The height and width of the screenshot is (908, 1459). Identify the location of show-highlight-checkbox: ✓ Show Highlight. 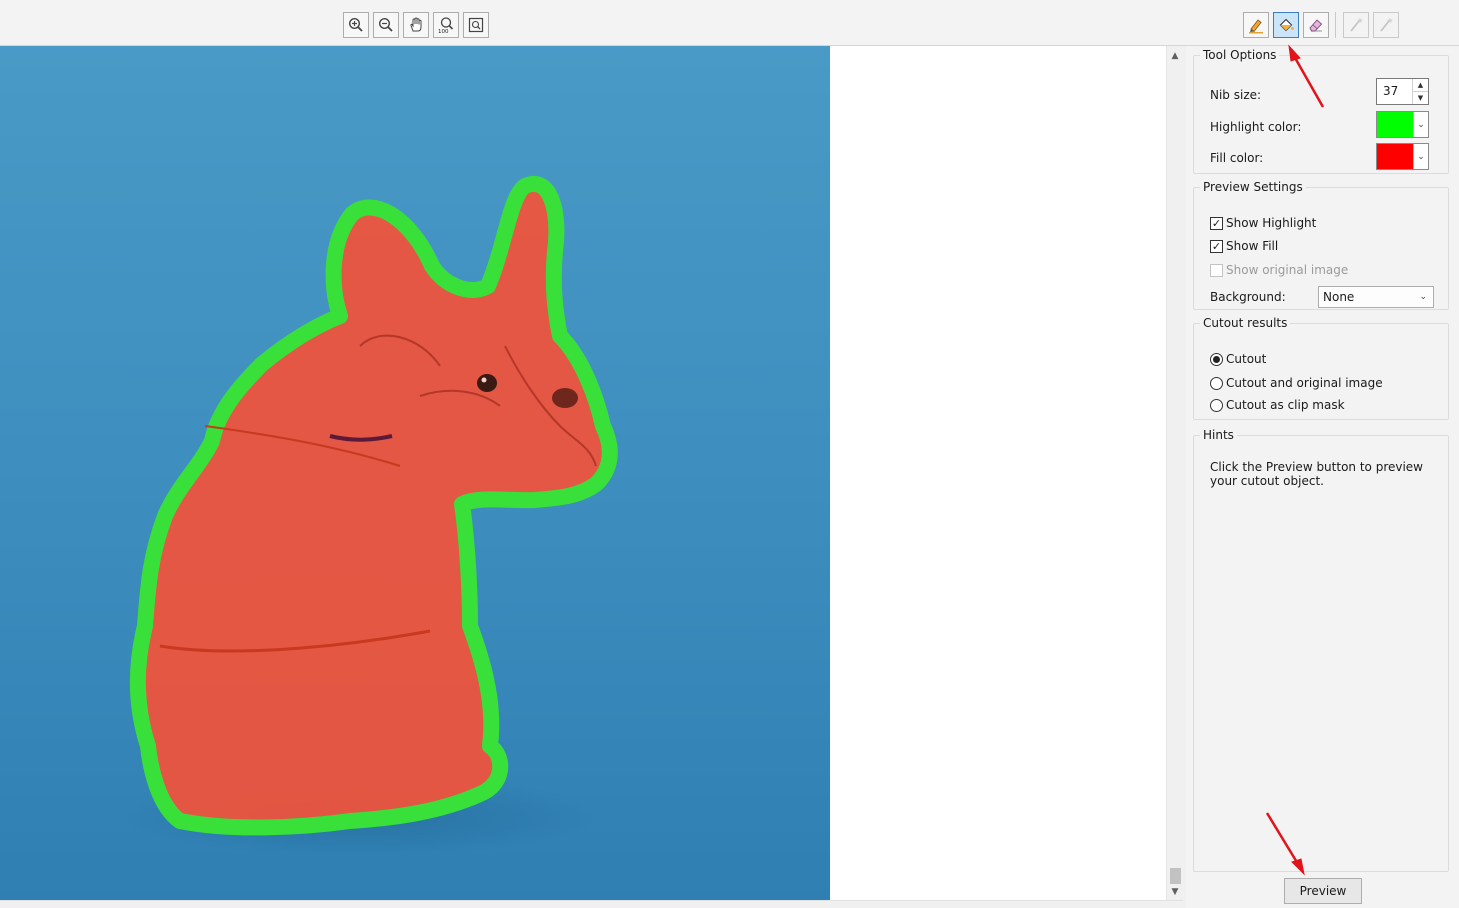
(1263, 223).